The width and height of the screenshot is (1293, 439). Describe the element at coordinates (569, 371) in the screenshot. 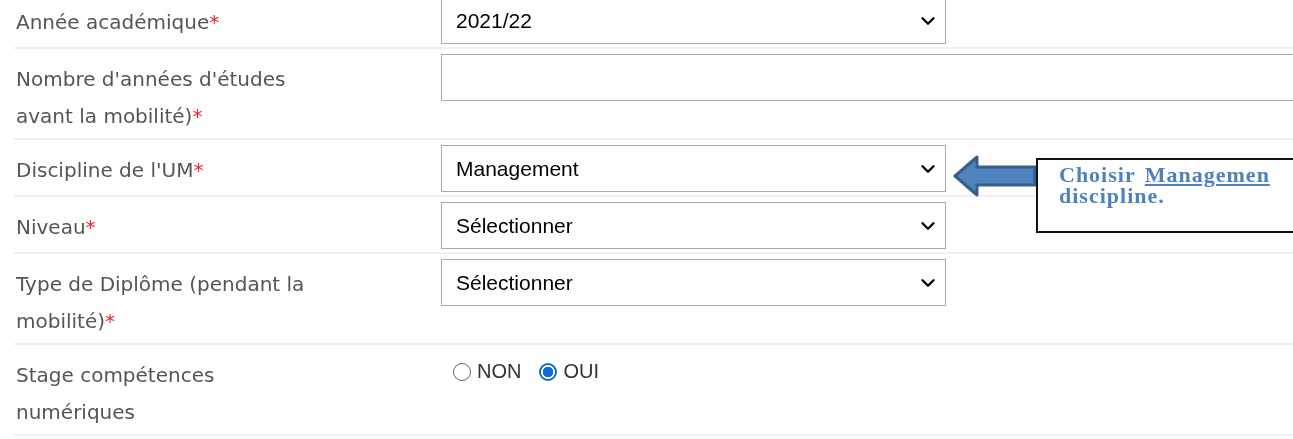

I see `radio-option: OUI` at that location.